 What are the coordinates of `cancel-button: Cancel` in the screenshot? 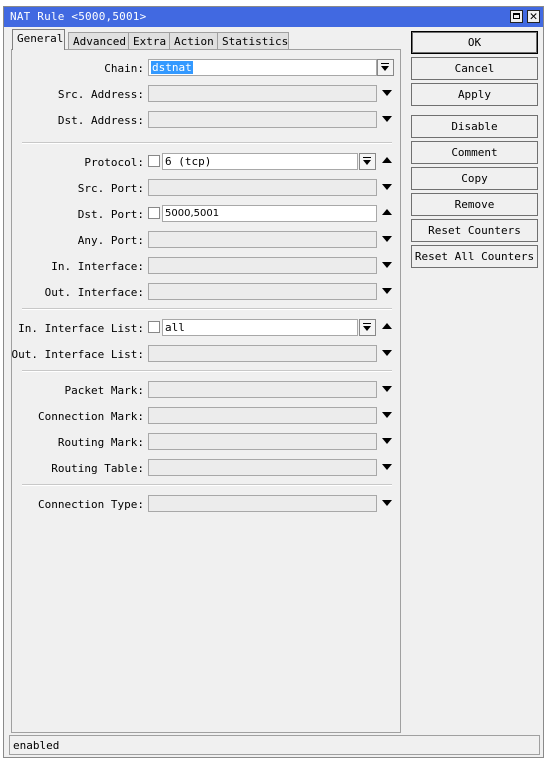 It's located at (474, 68).